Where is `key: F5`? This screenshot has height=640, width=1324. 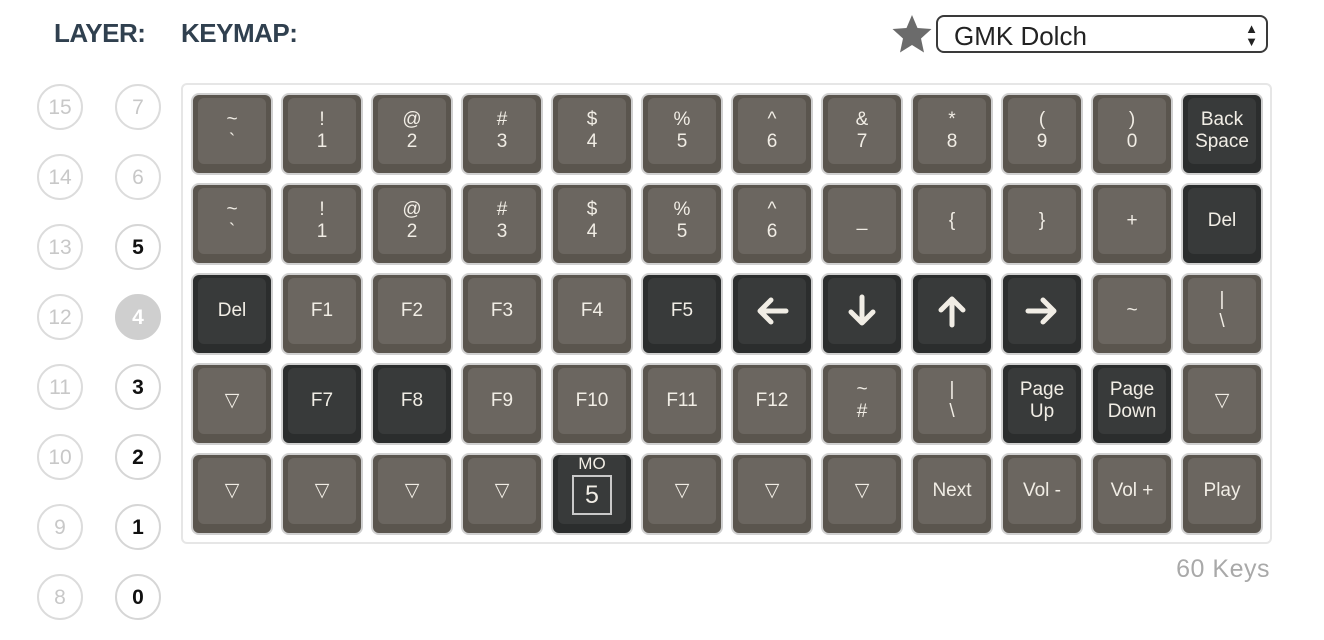
key: F5 is located at coordinates (682, 314).